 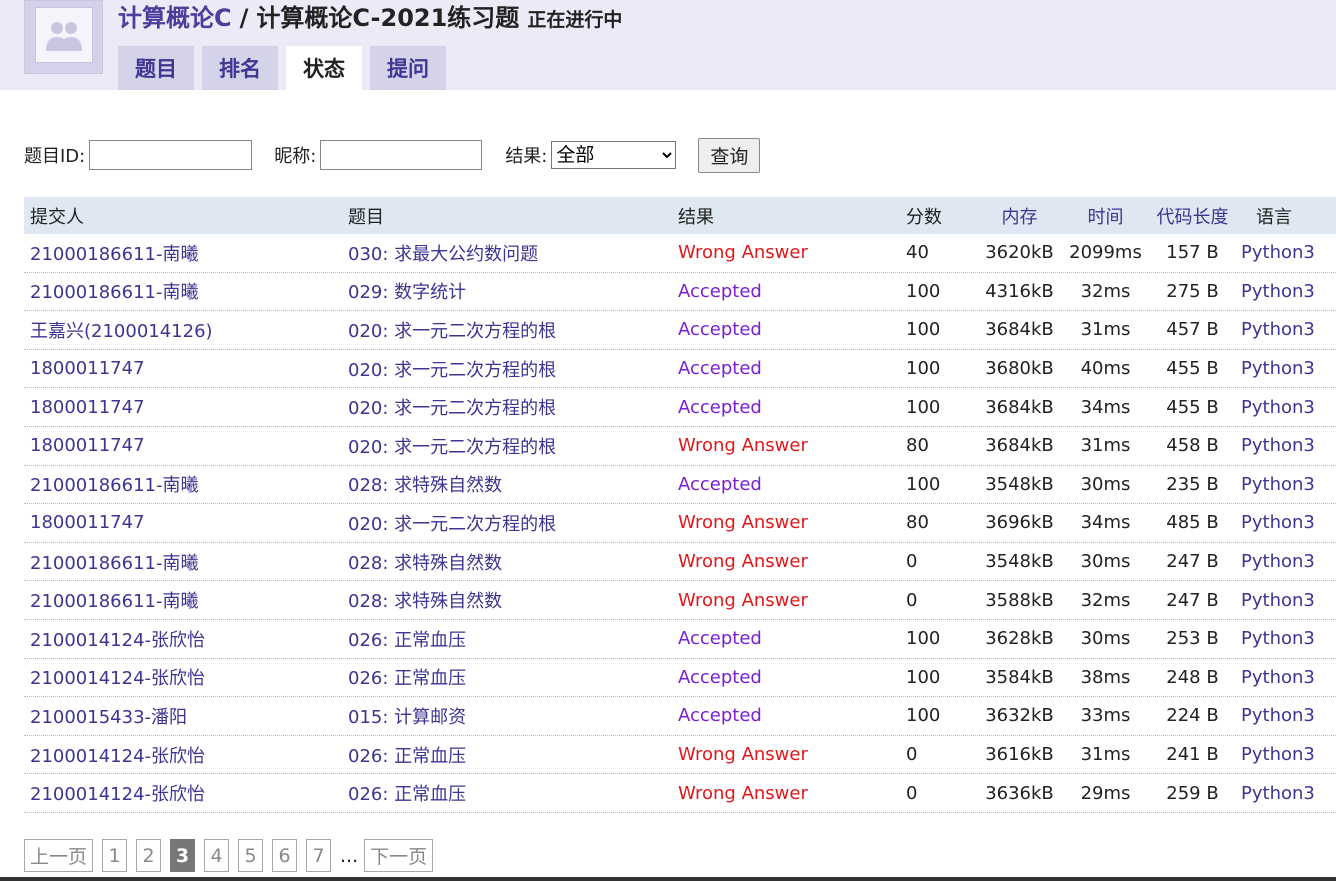 What do you see at coordinates (183, 330) in the screenshot?
I see `submitter-link: 王嘉兴(2100014126)` at bounding box center [183, 330].